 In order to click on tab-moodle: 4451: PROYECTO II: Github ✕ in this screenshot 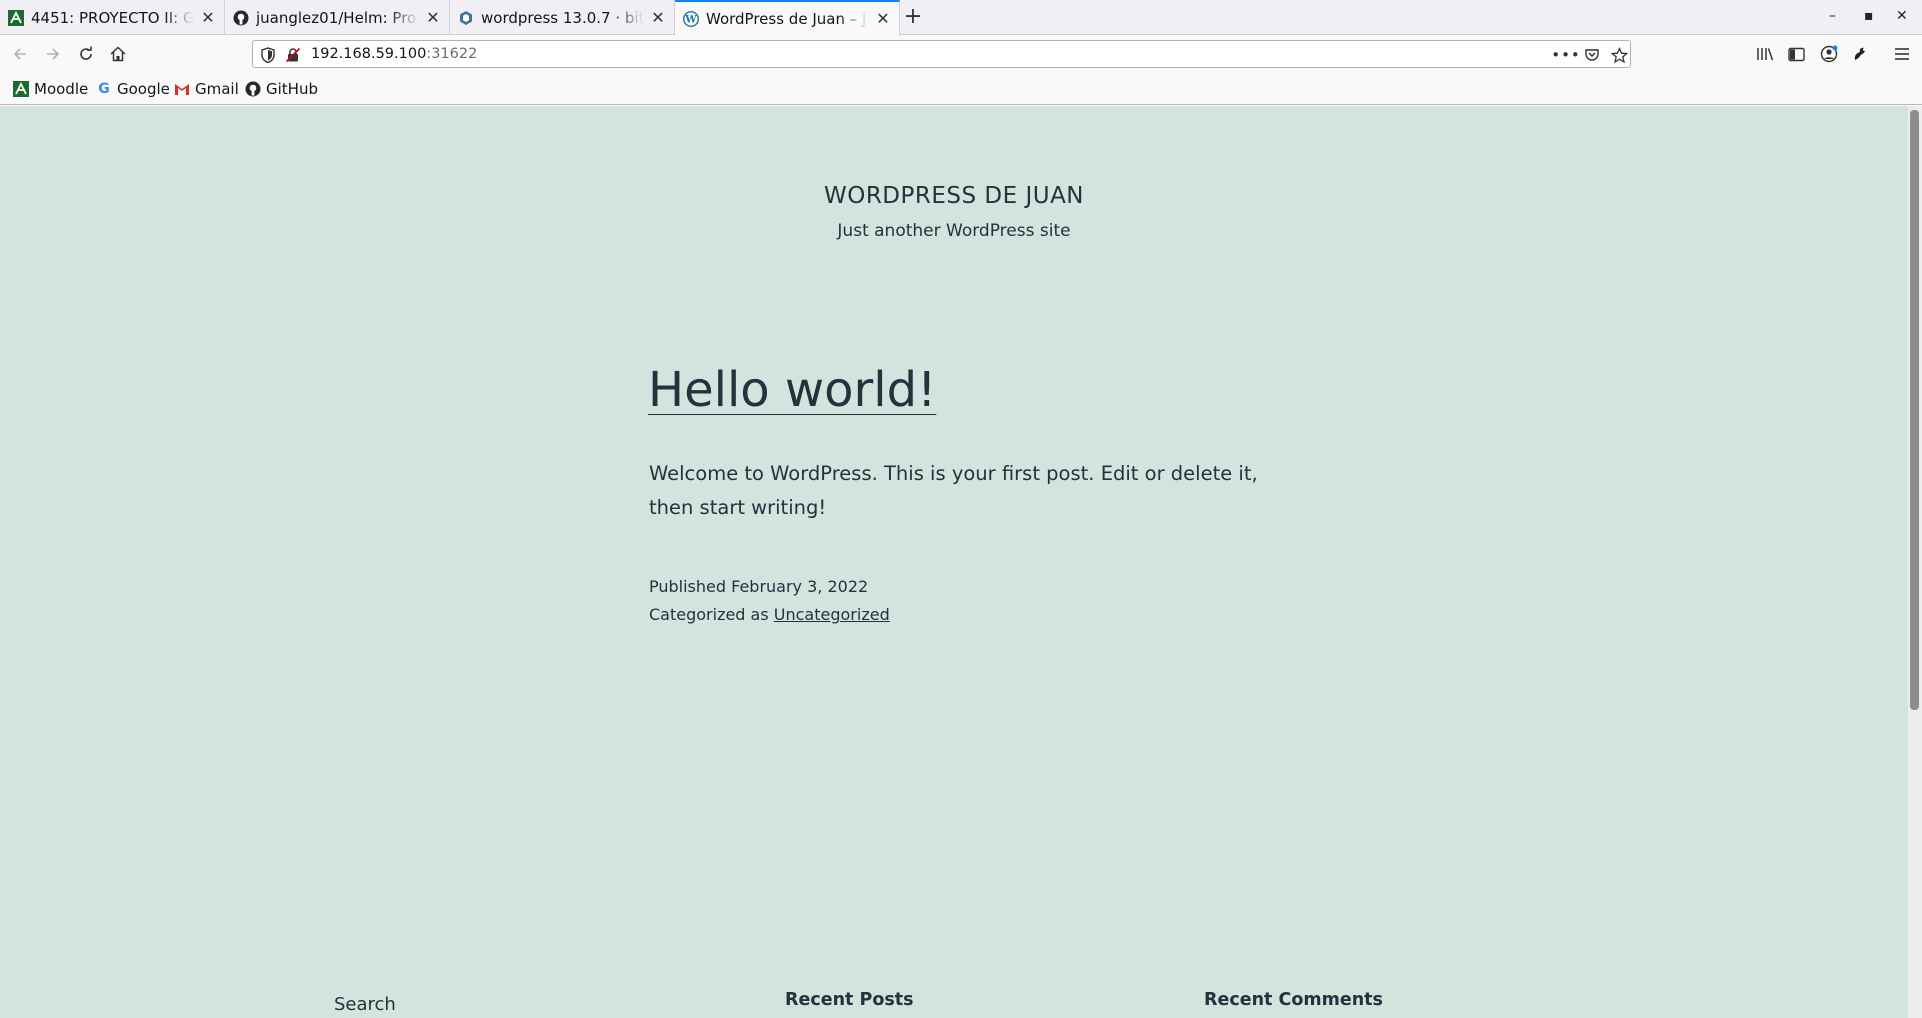, I will do `click(112, 17)`.